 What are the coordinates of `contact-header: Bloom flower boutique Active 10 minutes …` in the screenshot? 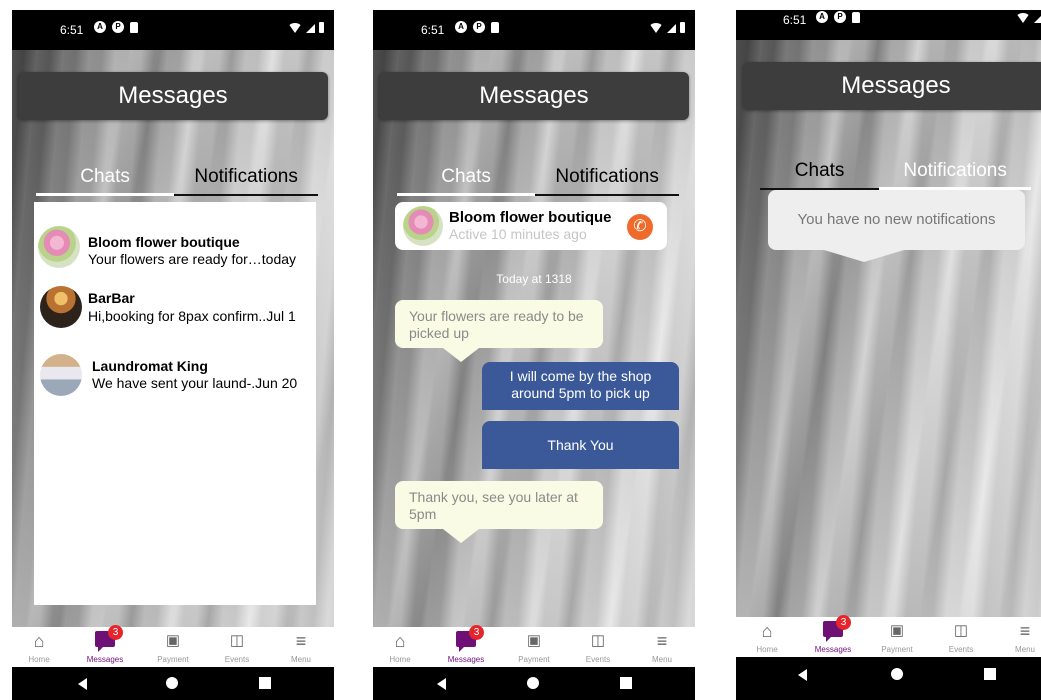 It's located at (531, 226).